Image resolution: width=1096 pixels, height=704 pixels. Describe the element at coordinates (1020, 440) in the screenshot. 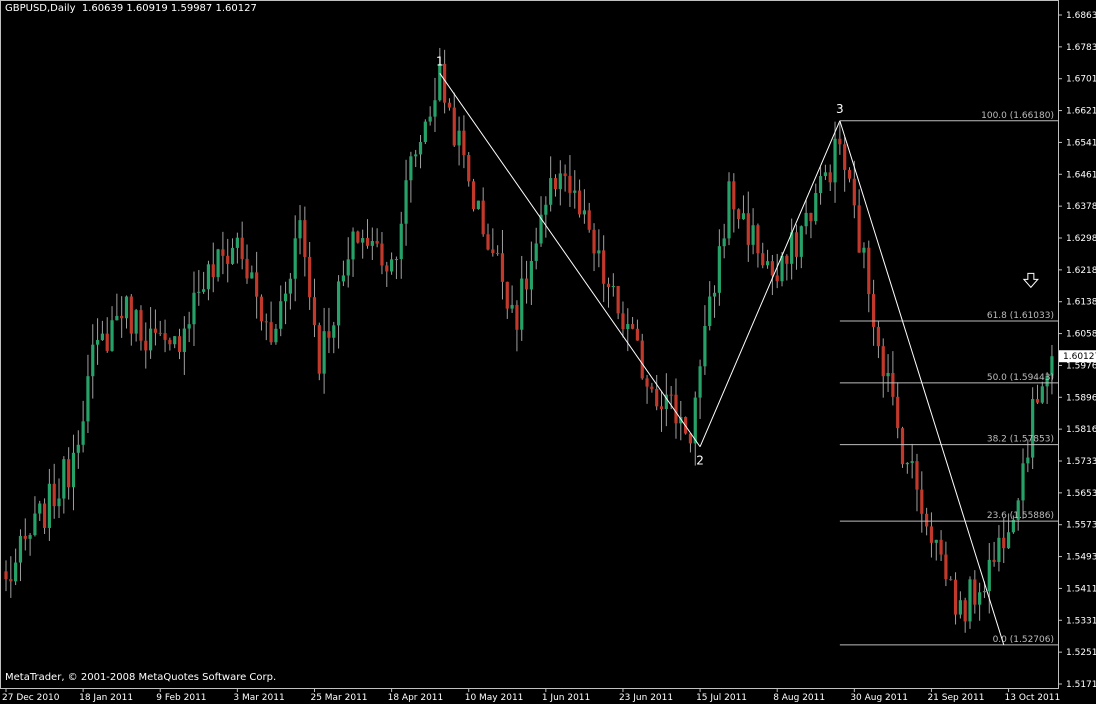

I see `fib-label: 38.2 (1.57853)` at that location.